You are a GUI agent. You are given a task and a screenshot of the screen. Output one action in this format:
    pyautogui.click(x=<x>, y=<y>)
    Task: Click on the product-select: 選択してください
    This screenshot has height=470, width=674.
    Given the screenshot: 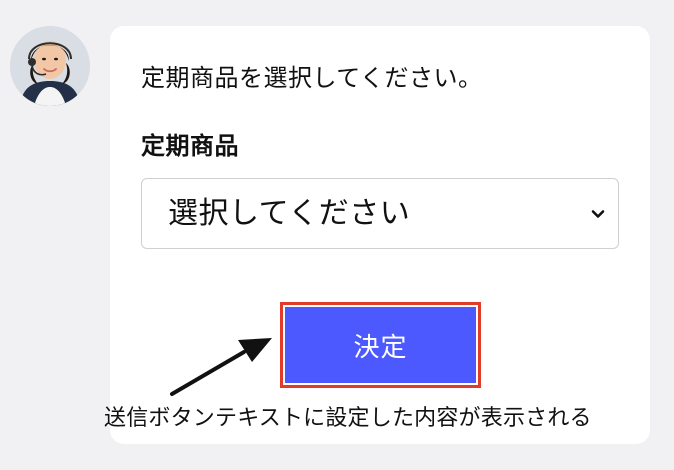 What is the action you would take?
    pyautogui.click(x=380, y=213)
    